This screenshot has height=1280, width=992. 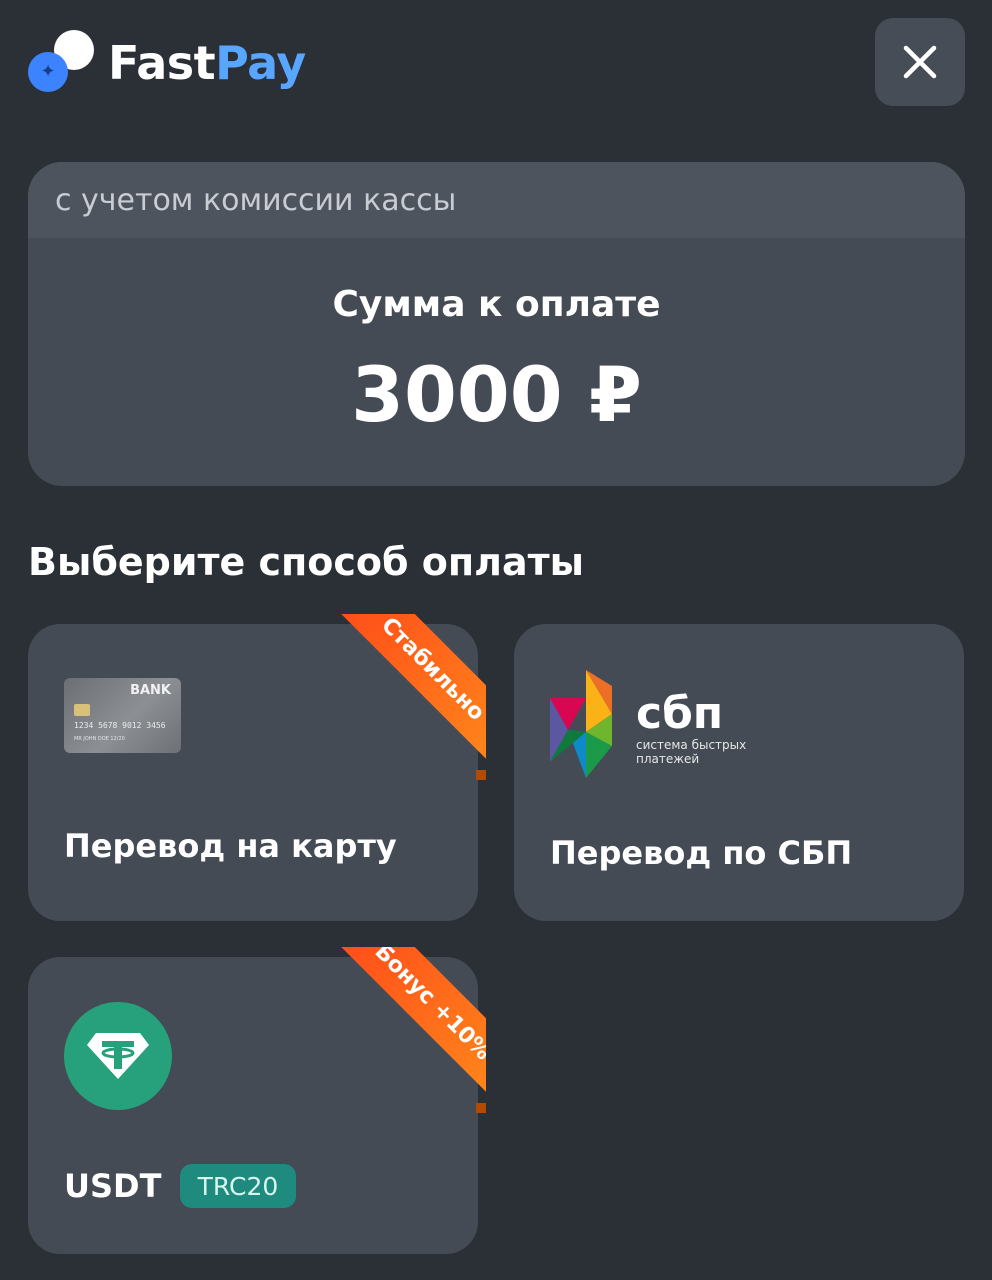 I want to click on method-label: Перевод по СБП, so click(x=701, y=853).